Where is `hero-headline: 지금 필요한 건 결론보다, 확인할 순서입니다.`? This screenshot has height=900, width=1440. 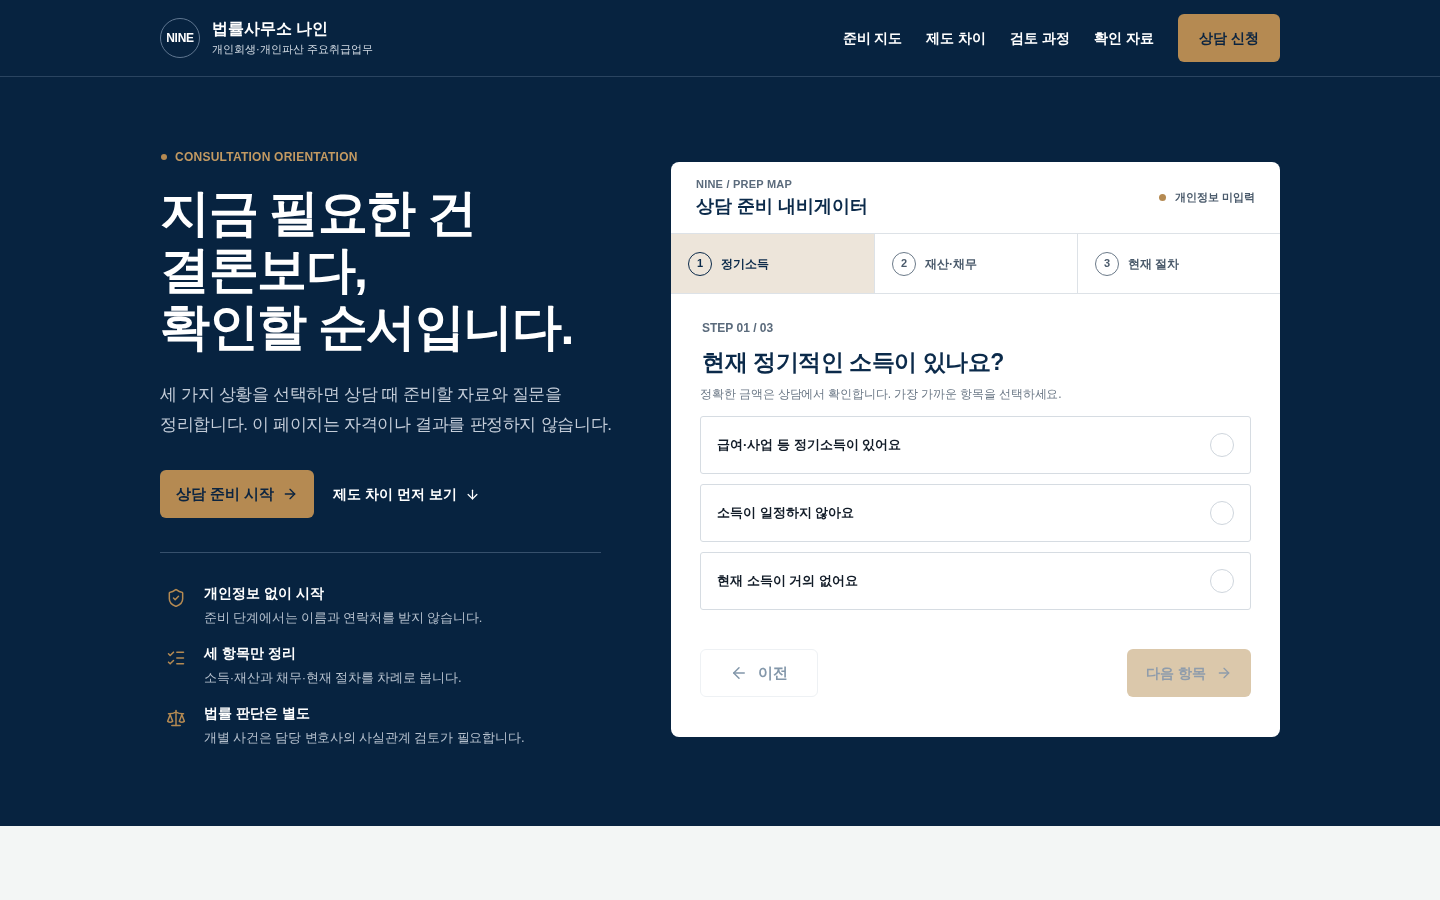 hero-headline: 지금 필요한 건 결론보다, 확인할 순서입니다. is located at coordinates (366, 270).